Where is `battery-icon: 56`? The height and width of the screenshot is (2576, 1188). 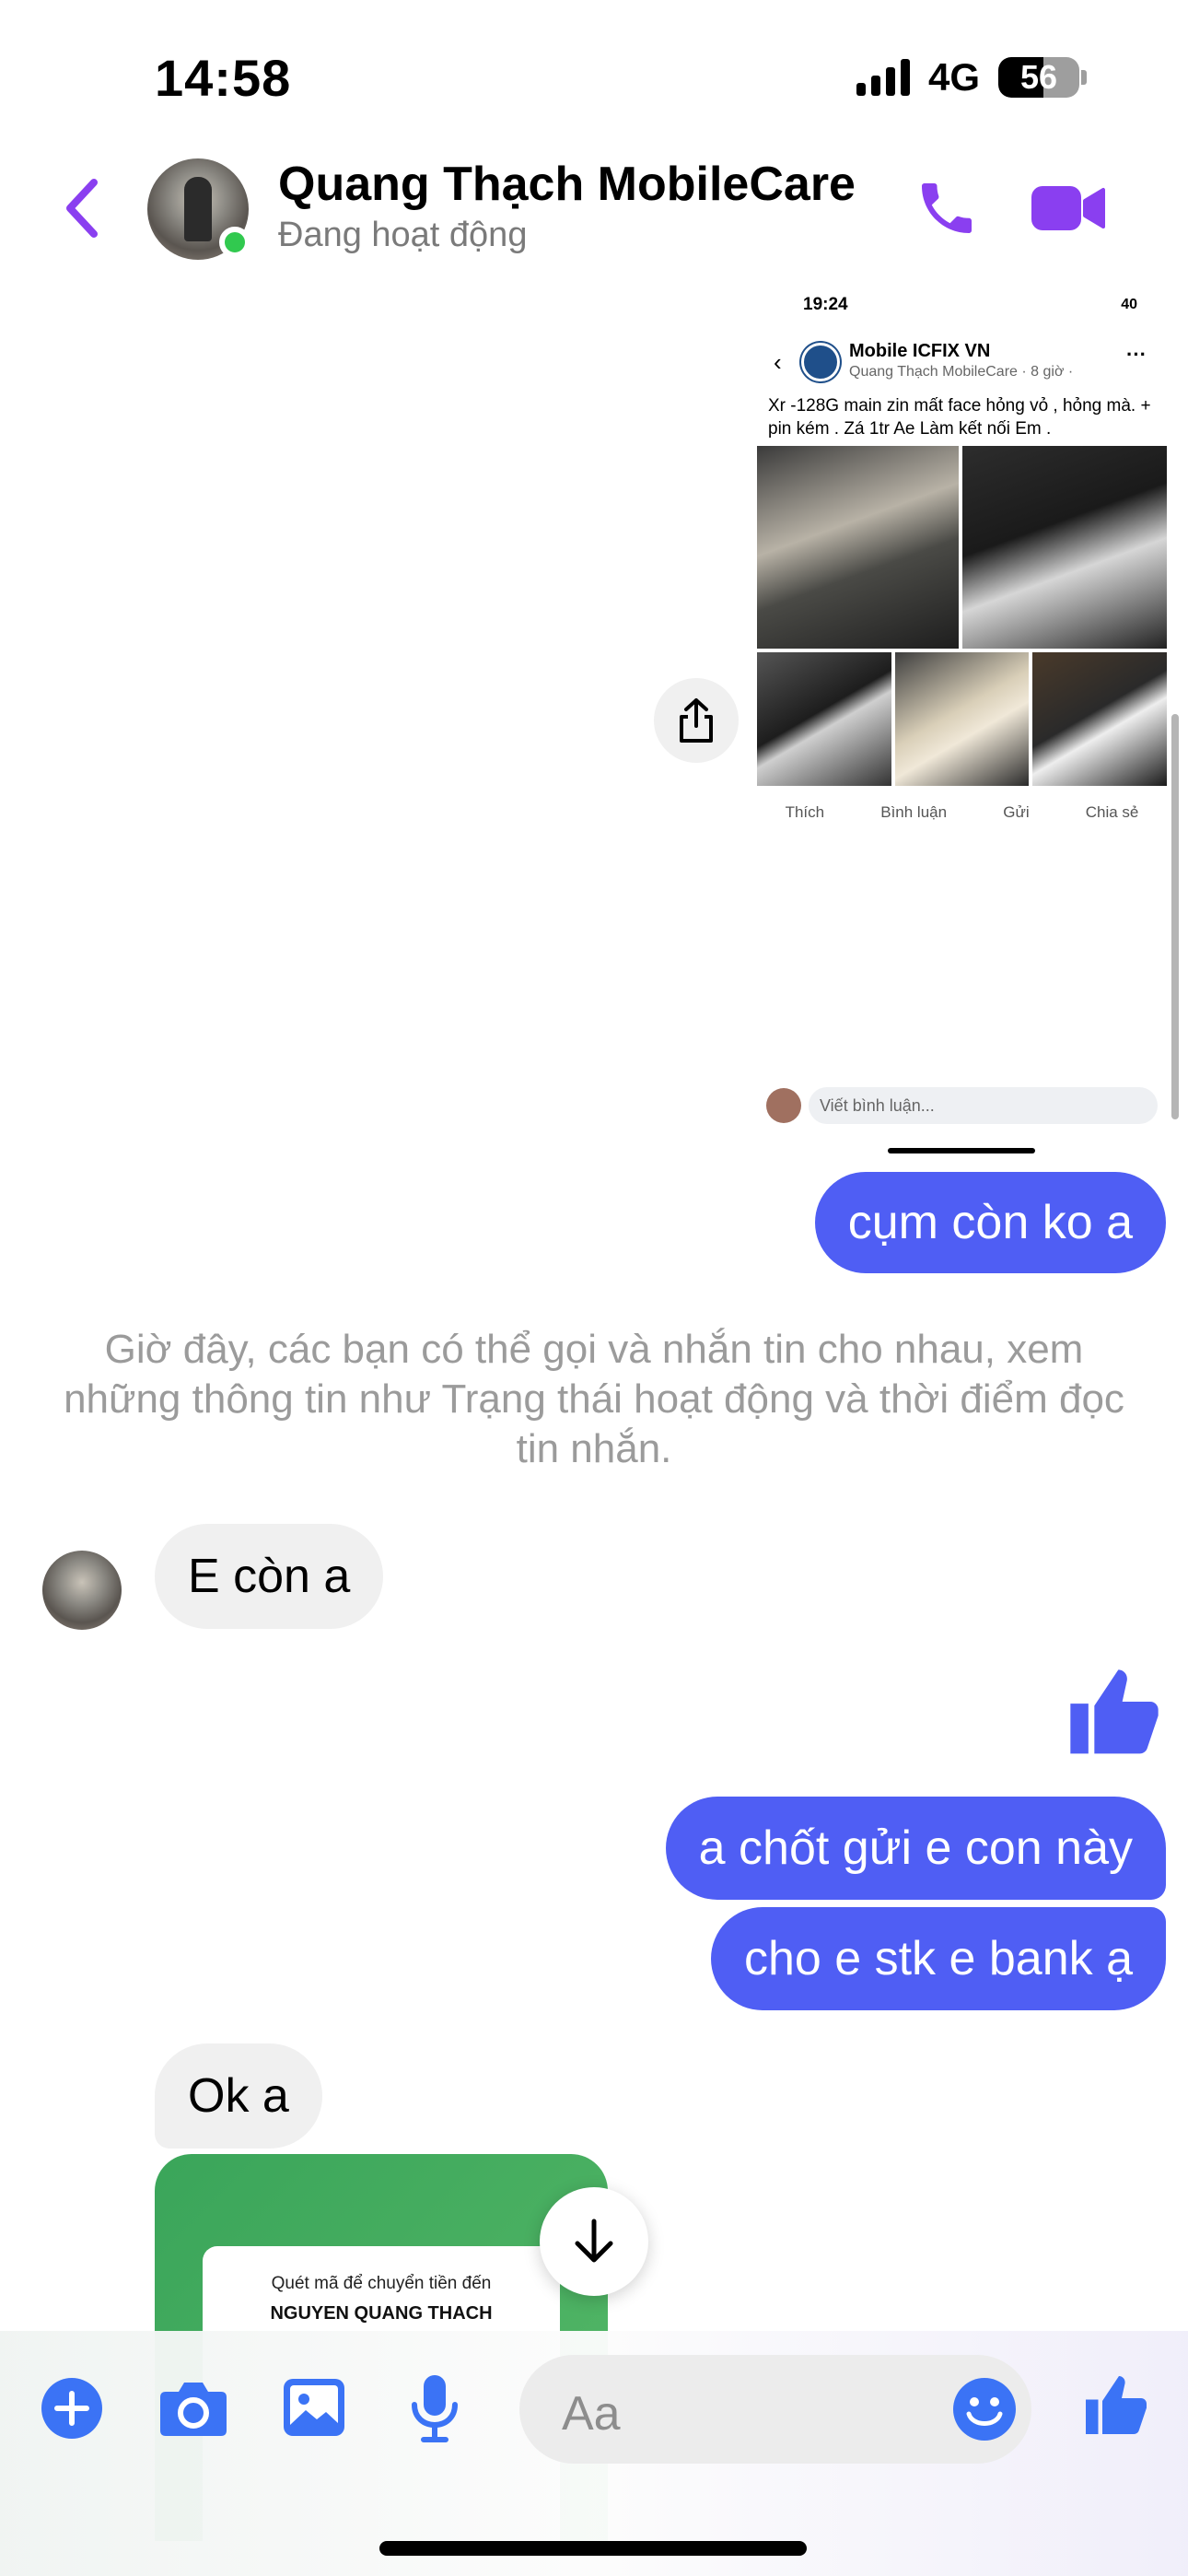
battery-icon: 56 is located at coordinates (1042, 77).